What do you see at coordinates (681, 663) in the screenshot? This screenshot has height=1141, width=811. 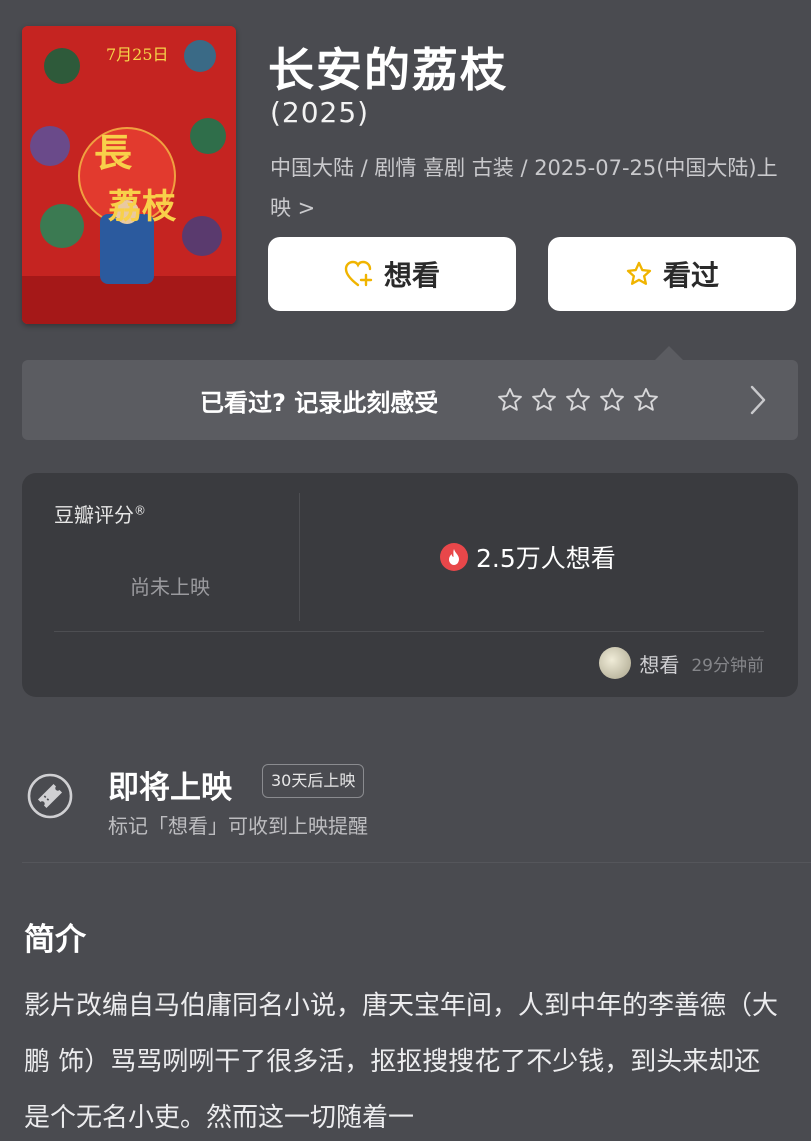 I see `friend-activity: 想看 29分钟前` at bounding box center [681, 663].